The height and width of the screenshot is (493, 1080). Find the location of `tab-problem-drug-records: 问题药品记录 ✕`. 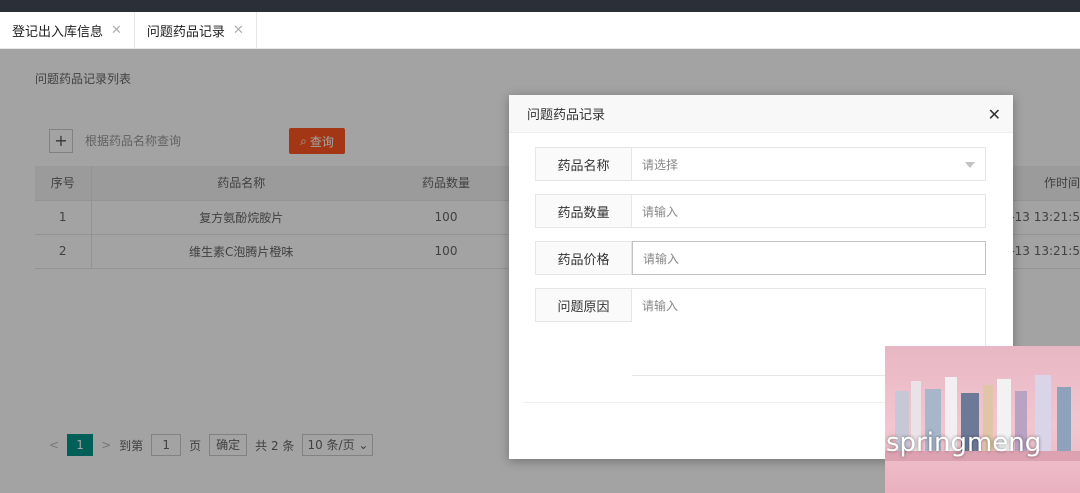

tab-problem-drug-records: 问题药品记录 ✕ is located at coordinates (195, 30).